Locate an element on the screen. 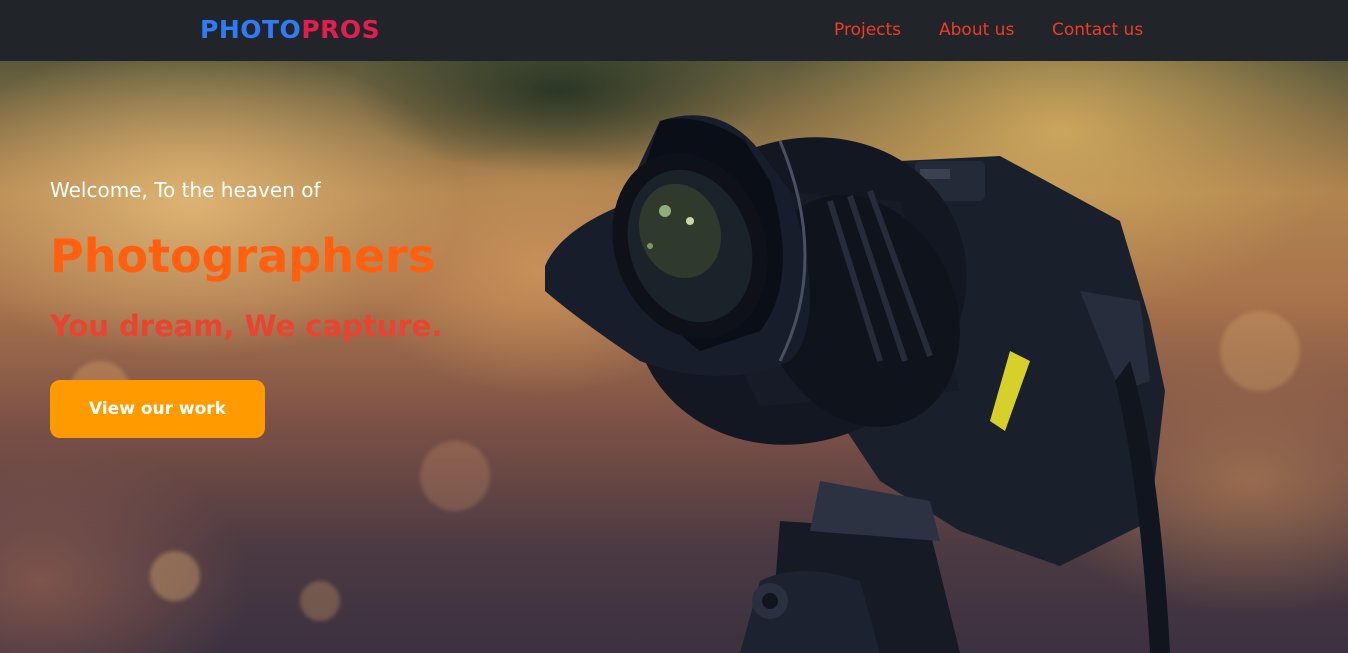 The width and height of the screenshot is (1348, 653). hero-tagline: You dream, We capture. is located at coordinates (246, 326).